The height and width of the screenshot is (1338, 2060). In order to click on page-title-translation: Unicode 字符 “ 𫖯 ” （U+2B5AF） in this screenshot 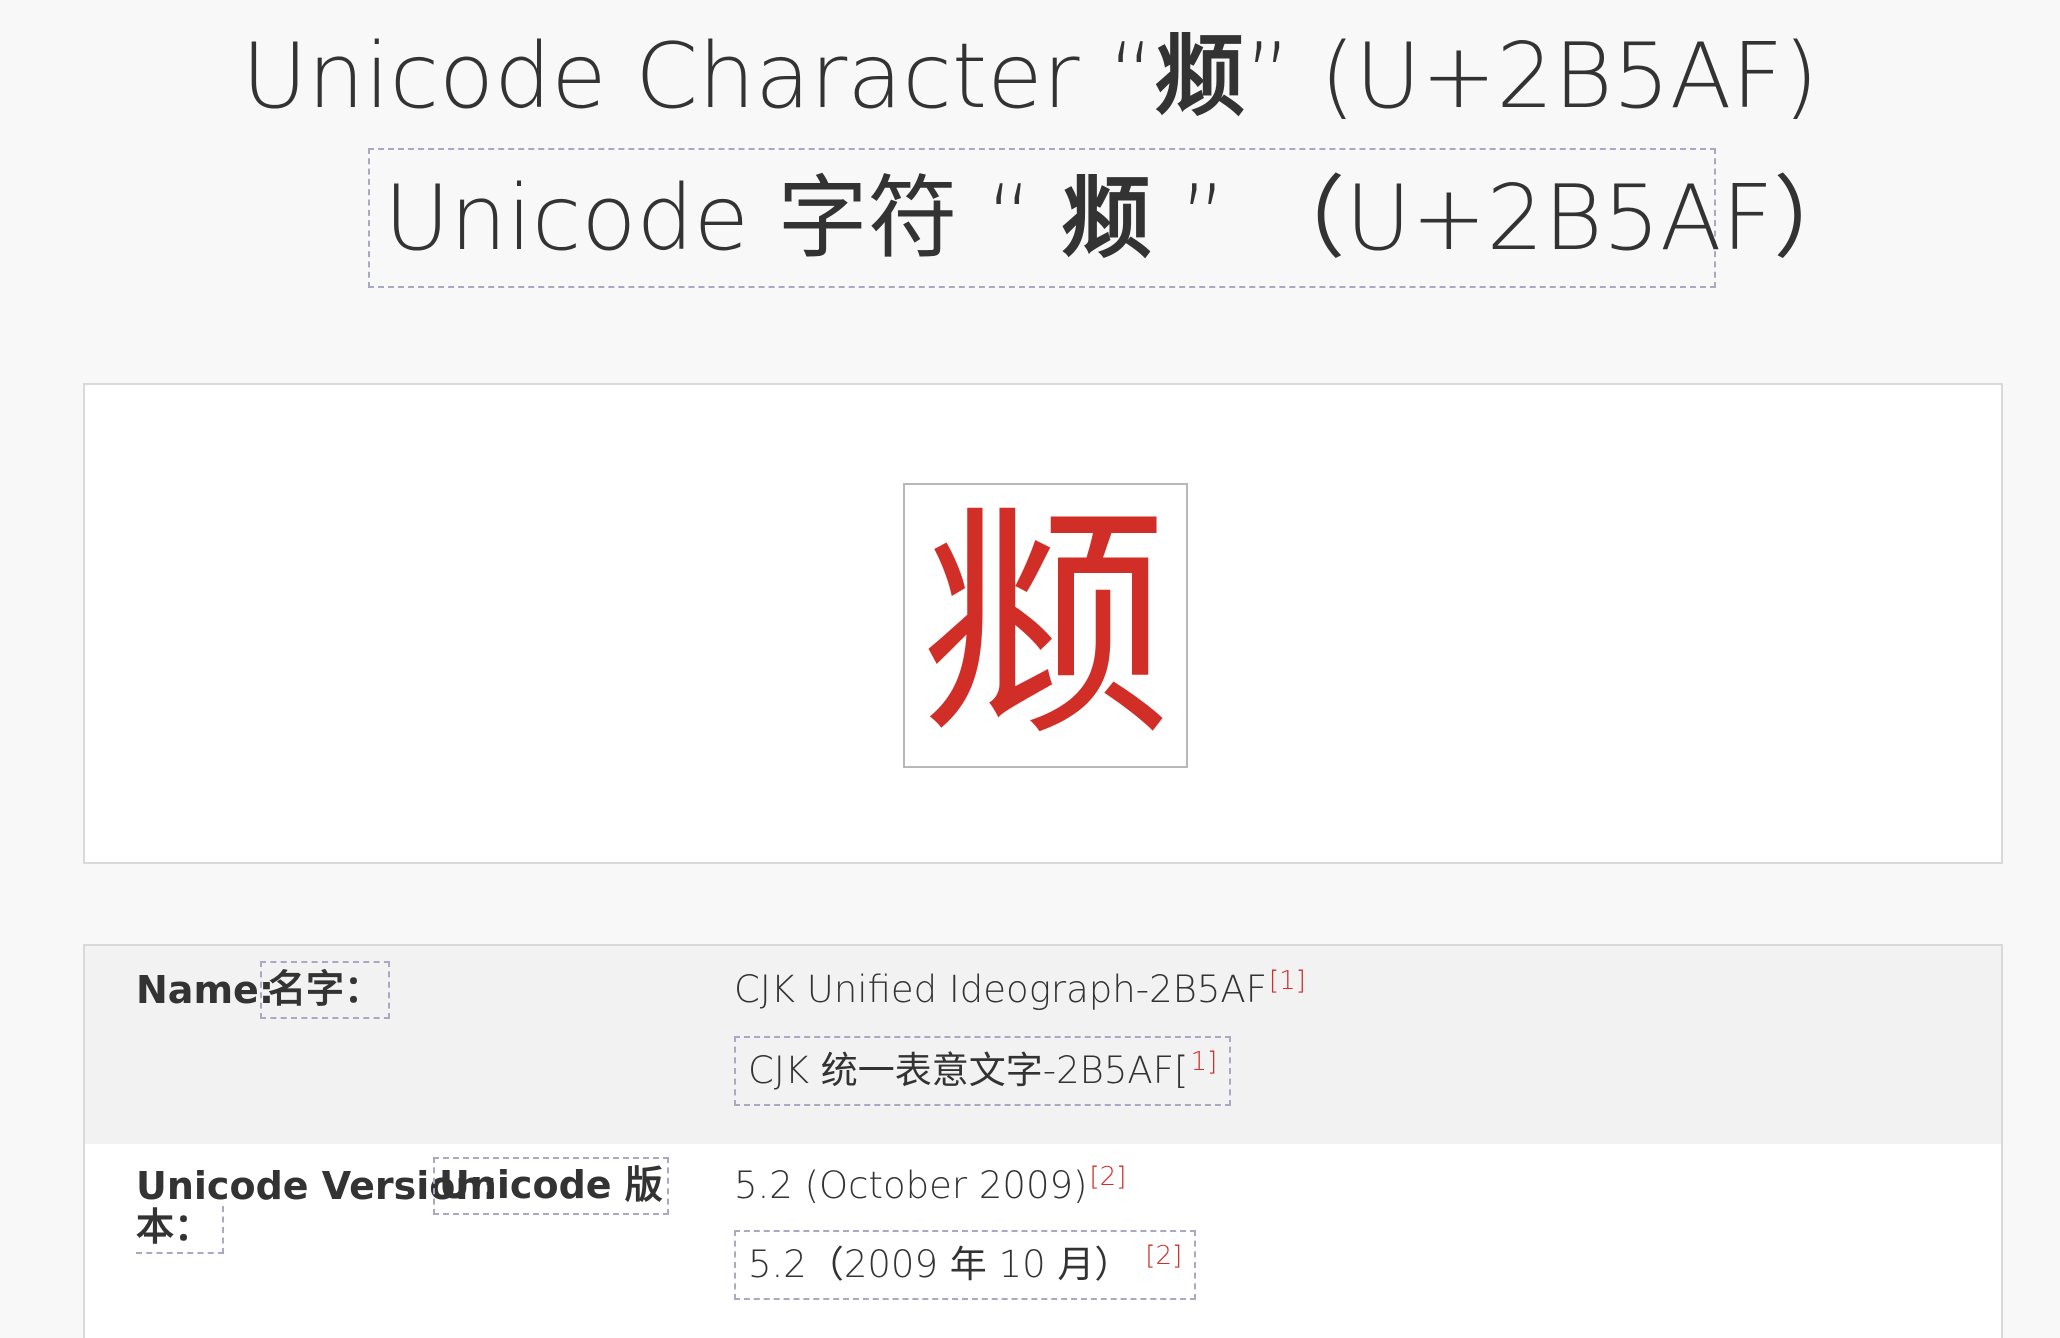, I will do `click(1115, 218)`.